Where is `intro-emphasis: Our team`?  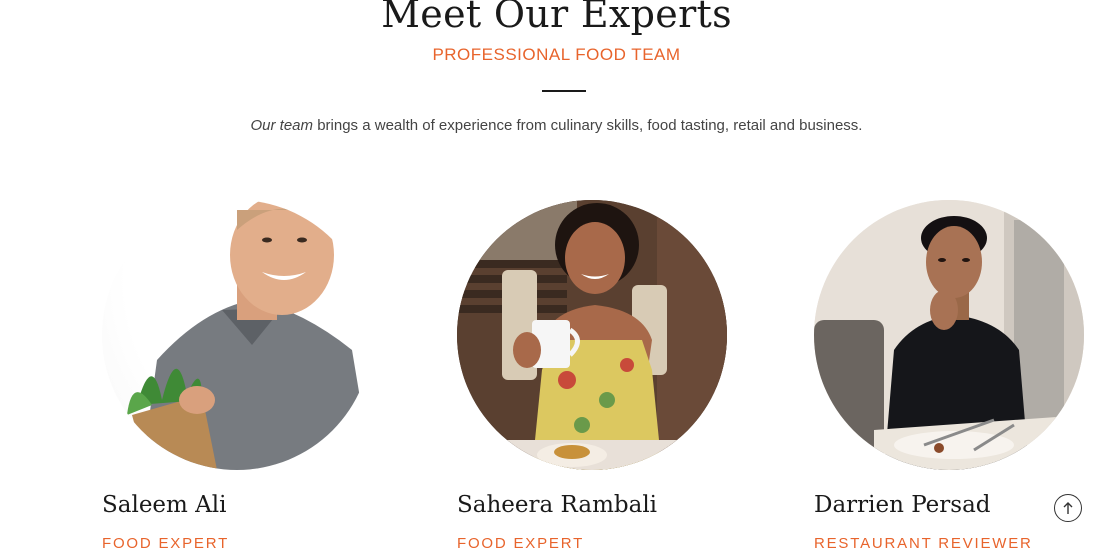
intro-emphasis: Our team is located at coordinates (282, 125).